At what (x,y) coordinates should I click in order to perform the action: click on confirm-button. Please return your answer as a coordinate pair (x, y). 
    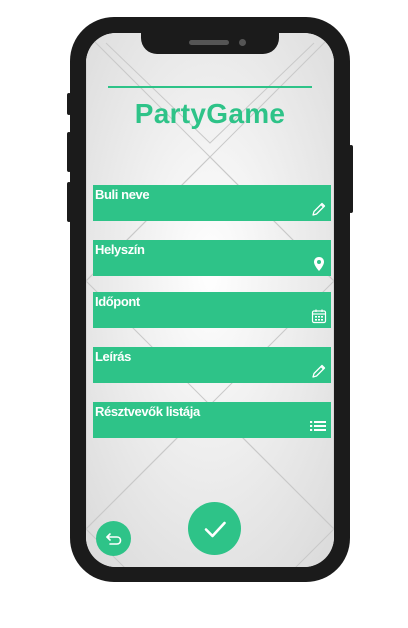
    Looking at the image, I should click on (214, 528).